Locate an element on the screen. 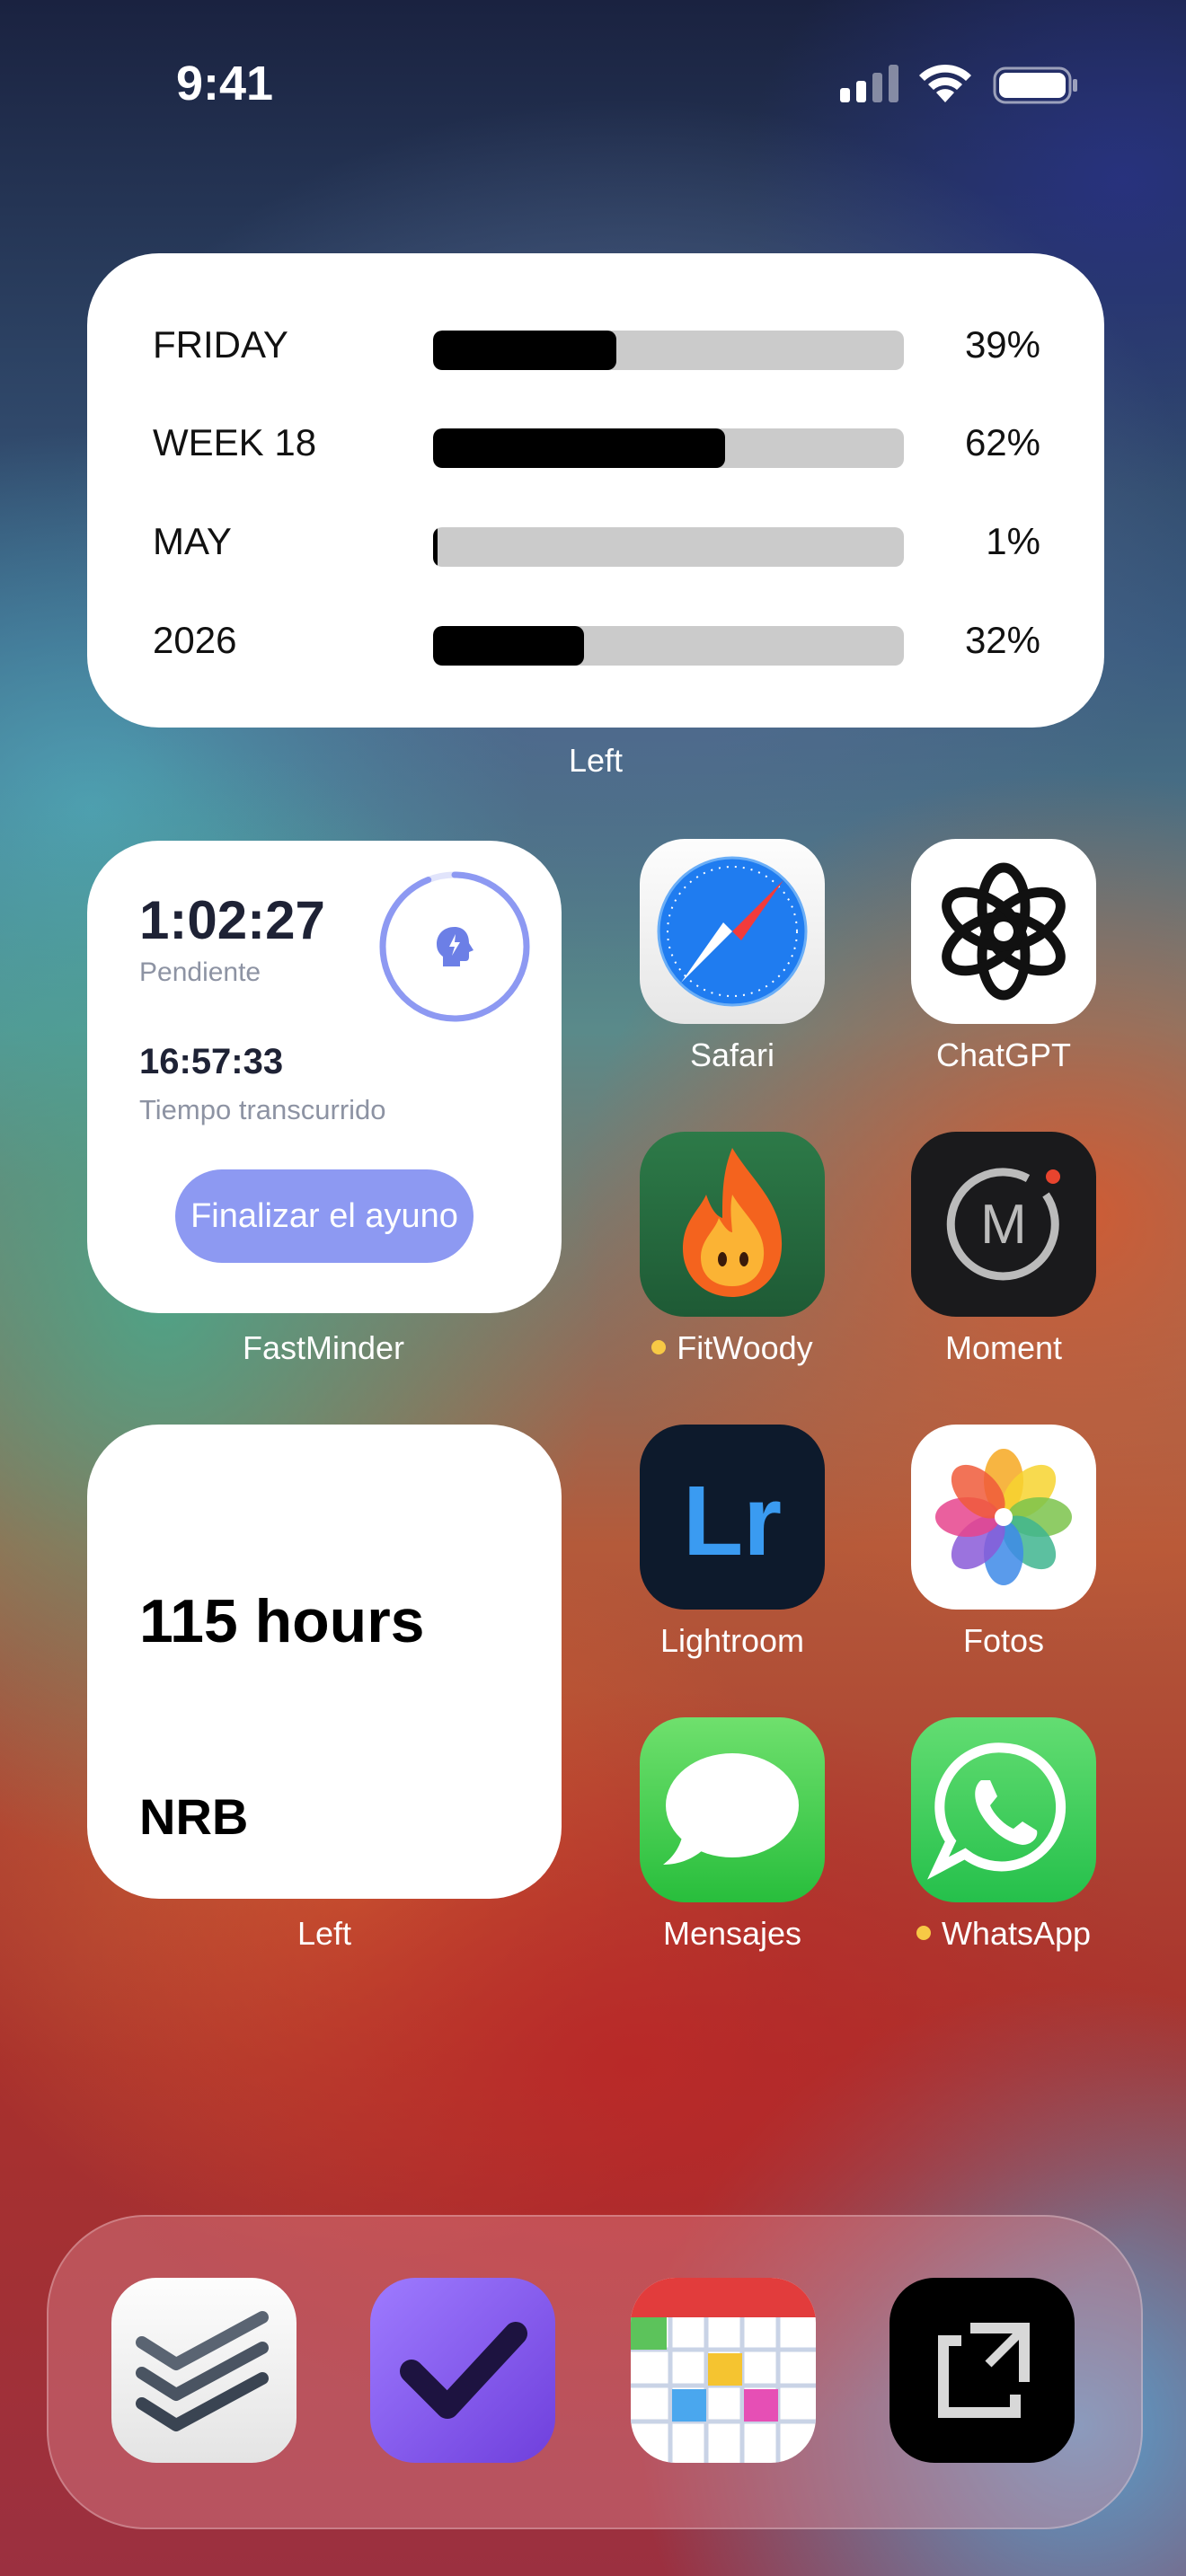 This screenshot has height=2576, width=1186. battery-icon is located at coordinates (1035, 85).